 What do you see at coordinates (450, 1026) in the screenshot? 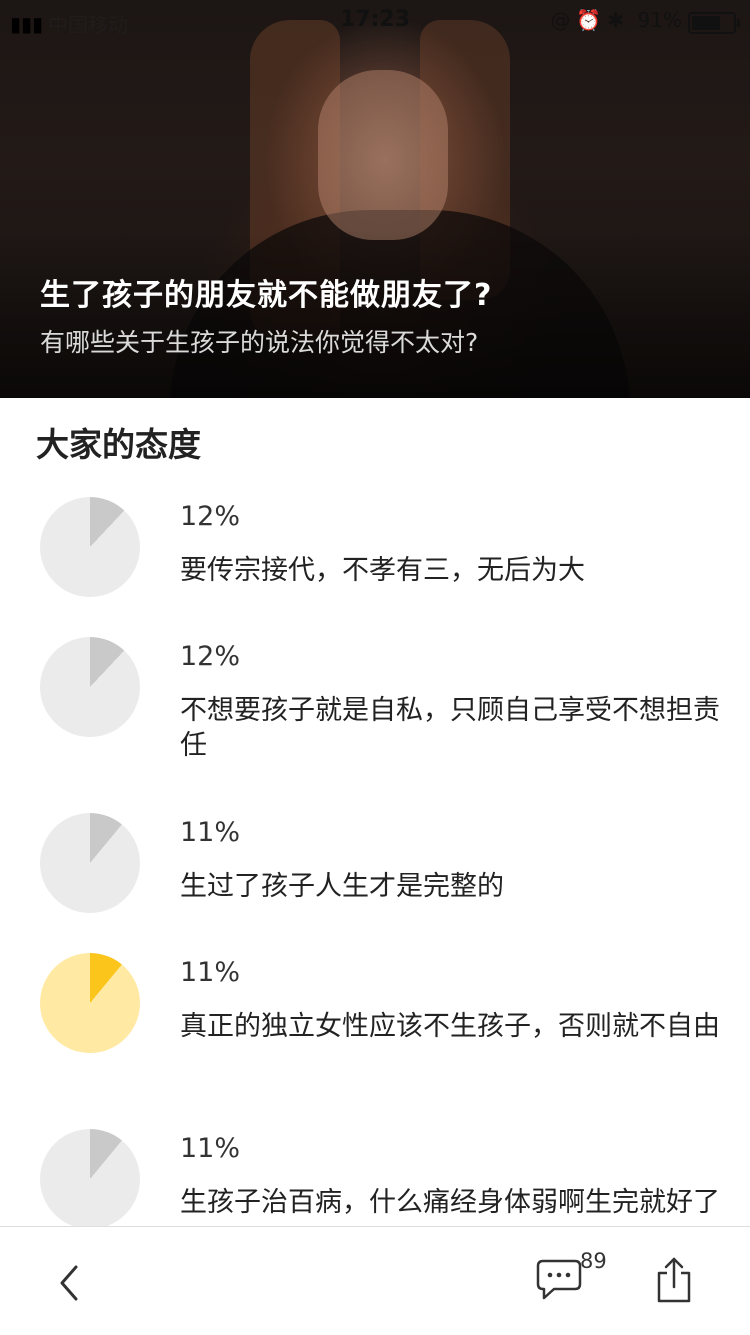
I see `poll-label: 真正的独立女性应该不生孩子，否则就不自由` at bounding box center [450, 1026].